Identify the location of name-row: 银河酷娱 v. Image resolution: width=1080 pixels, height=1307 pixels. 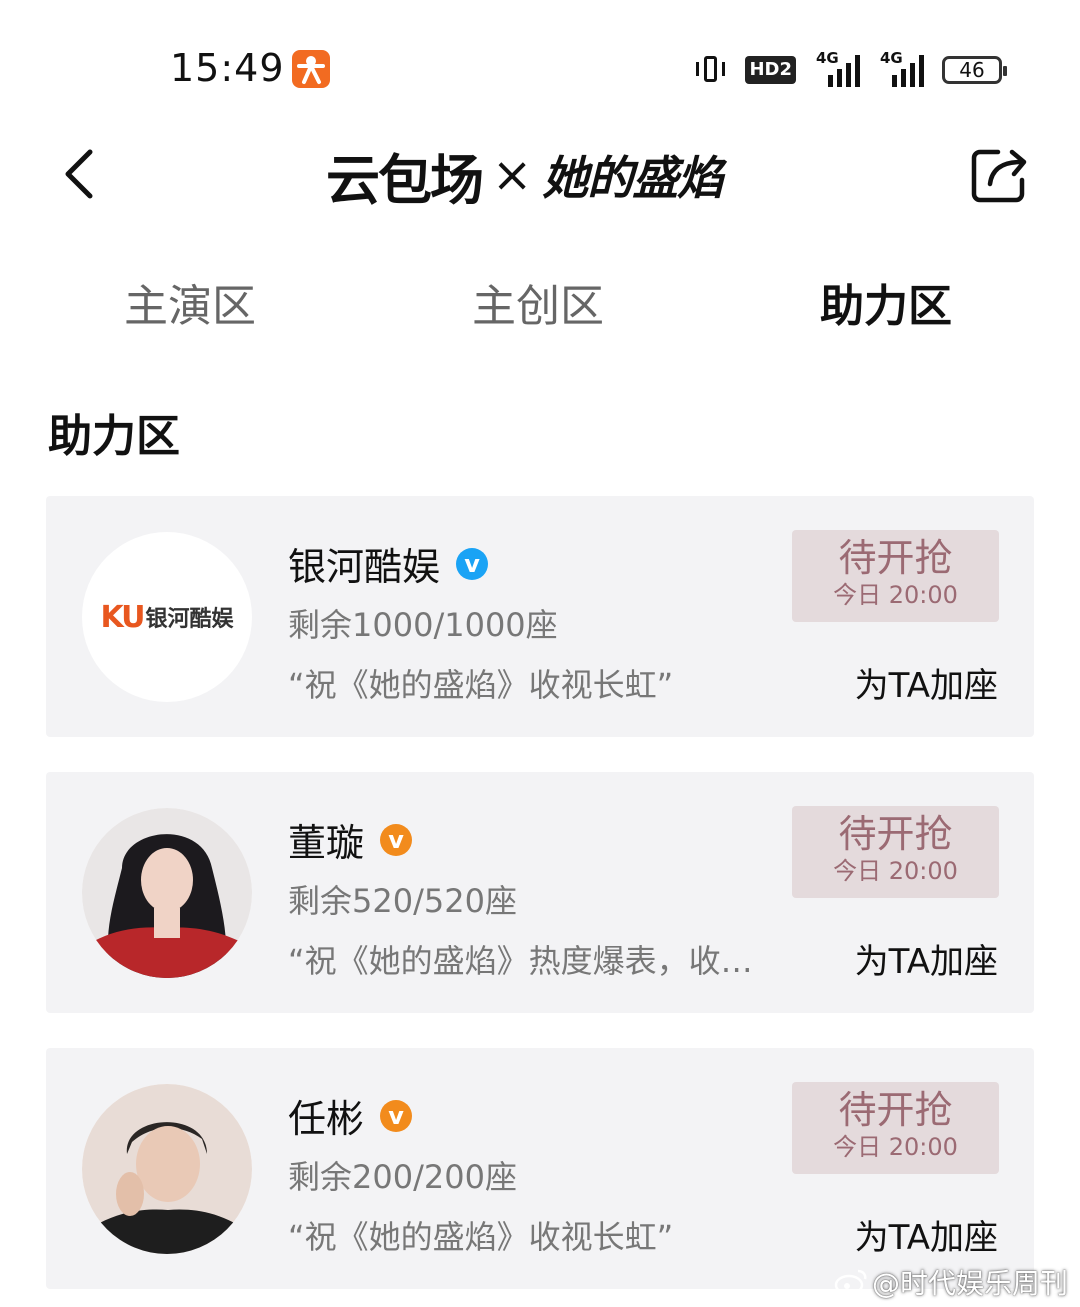
(388, 563).